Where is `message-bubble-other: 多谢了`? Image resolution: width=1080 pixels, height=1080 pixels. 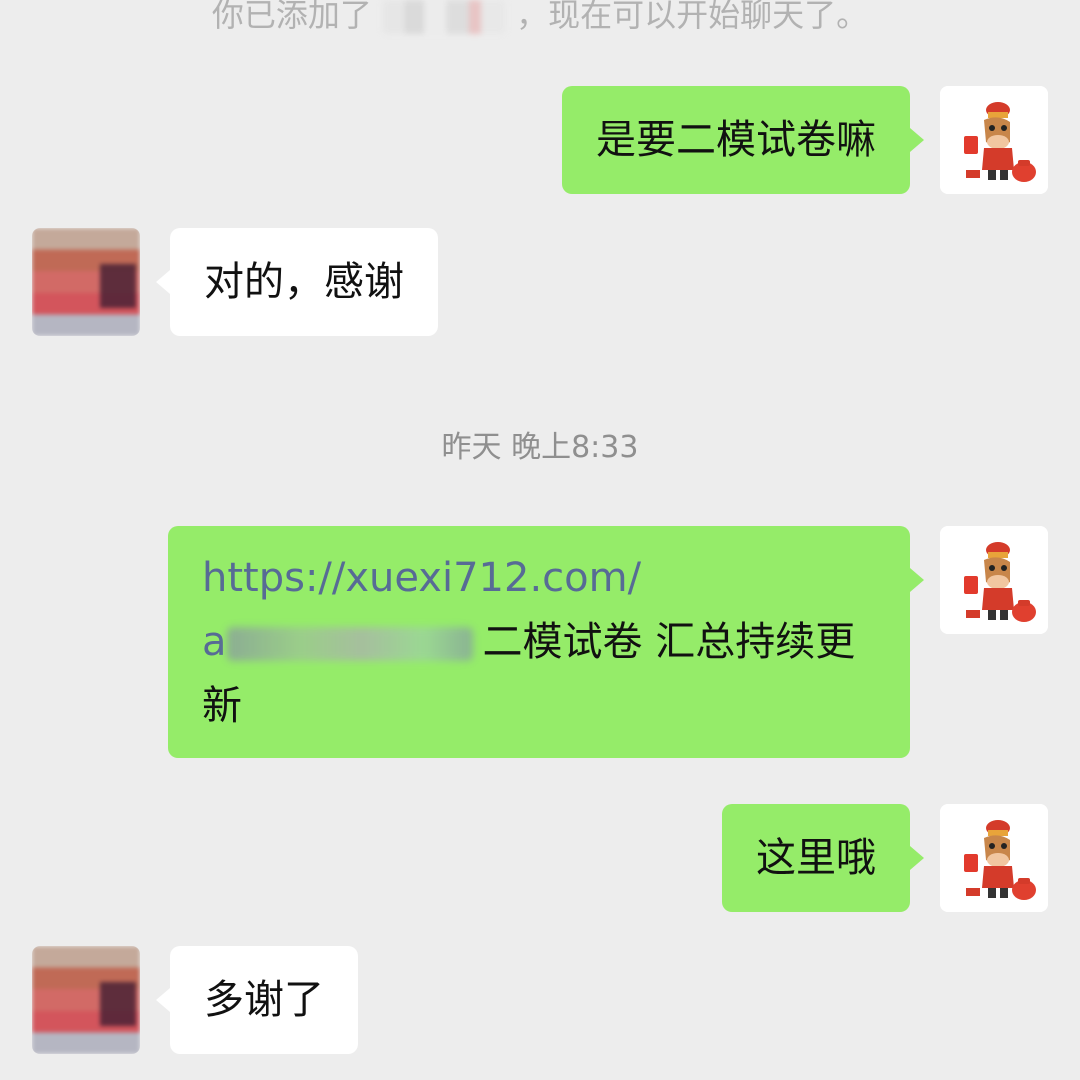
message-bubble-other: 多谢了 is located at coordinates (257, 1000).